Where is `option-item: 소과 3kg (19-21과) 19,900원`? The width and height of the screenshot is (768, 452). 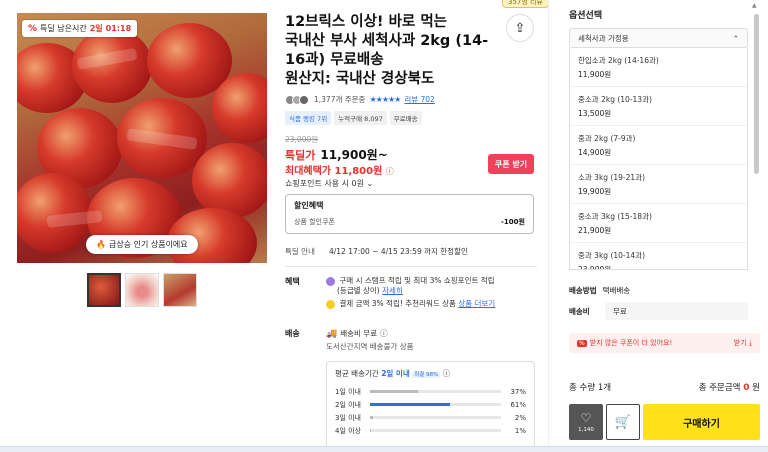
option-item: 소과 3kg (19-21과) 19,900원 is located at coordinates (658, 184).